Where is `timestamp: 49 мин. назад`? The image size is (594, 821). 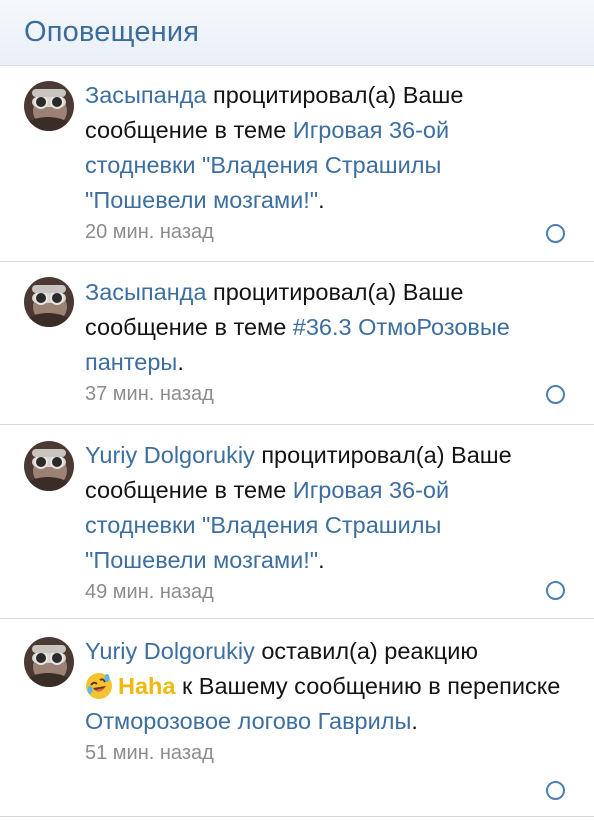
timestamp: 49 мин. назад is located at coordinates (149, 592).